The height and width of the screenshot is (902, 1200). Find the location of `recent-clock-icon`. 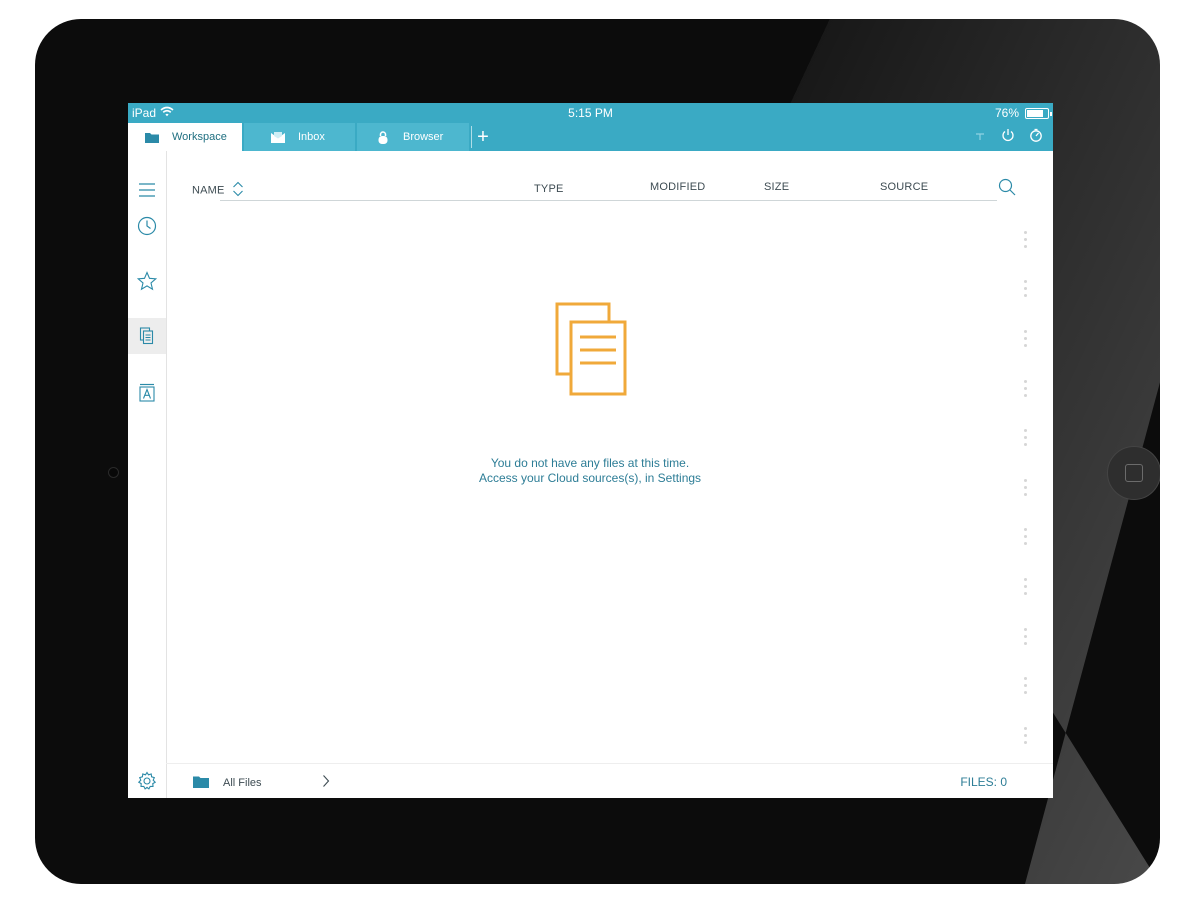

recent-clock-icon is located at coordinates (147, 226).